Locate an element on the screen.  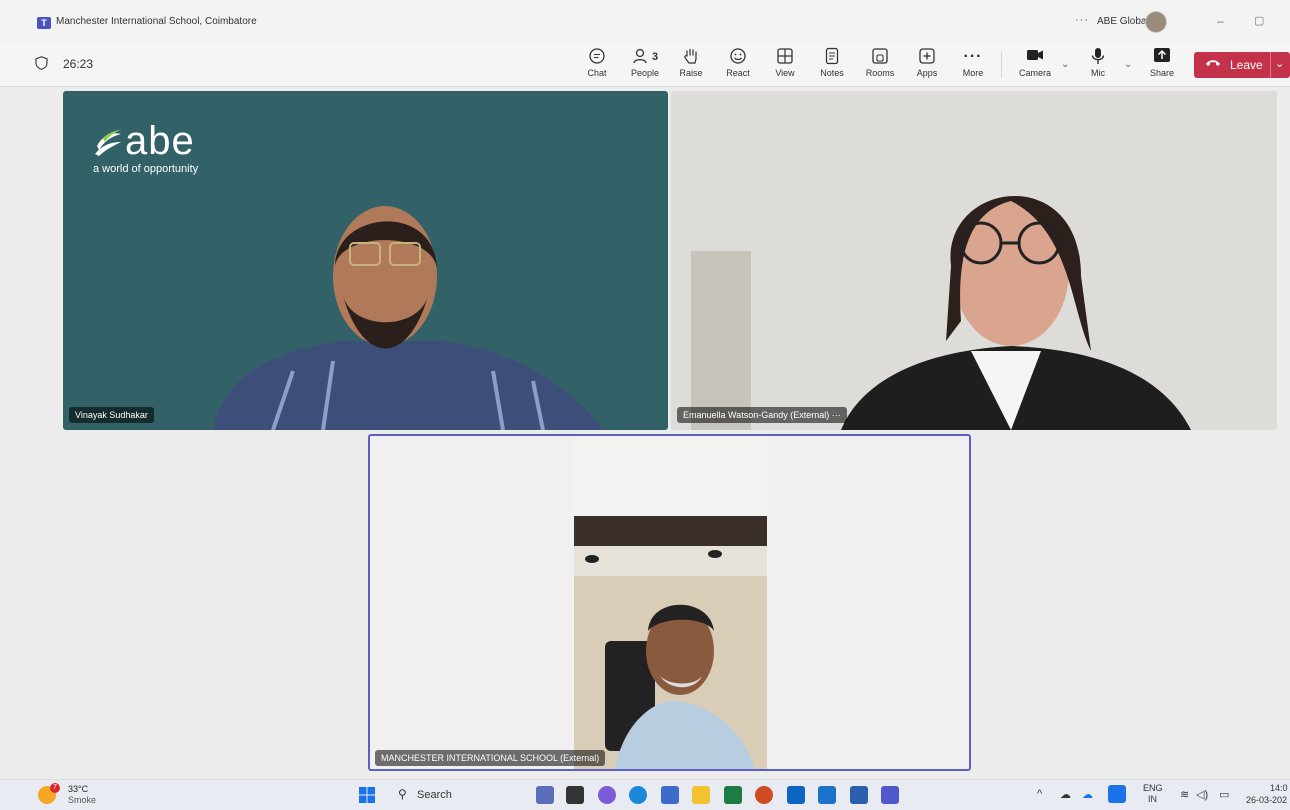
mic-options-chevron-down-icon: ⌄ is located at coordinates (1128, 64).